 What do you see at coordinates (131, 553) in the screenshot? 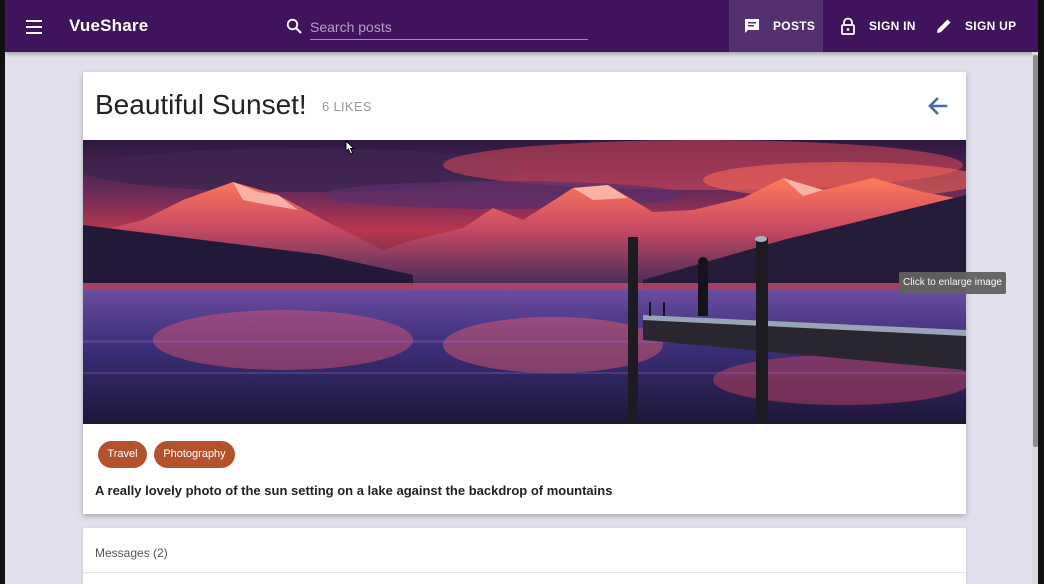
I see `messages-title: Messages (2)` at bounding box center [131, 553].